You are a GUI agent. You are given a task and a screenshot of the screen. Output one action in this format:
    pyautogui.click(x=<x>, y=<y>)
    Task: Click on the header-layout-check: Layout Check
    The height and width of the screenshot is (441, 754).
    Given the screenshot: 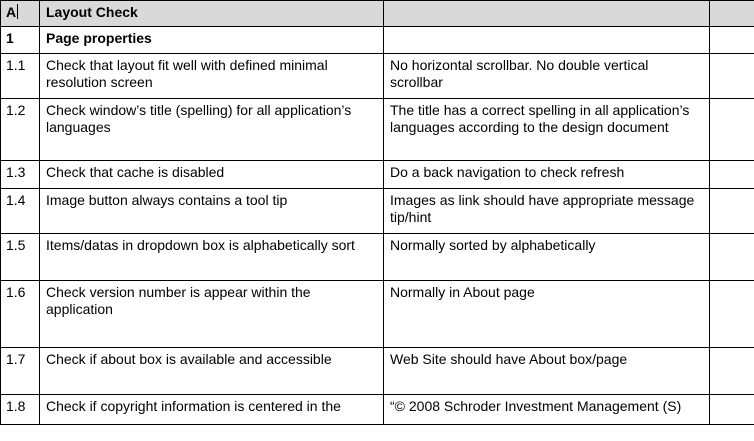 What is the action you would take?
    pyautogui.click(x=211, y=13)
    